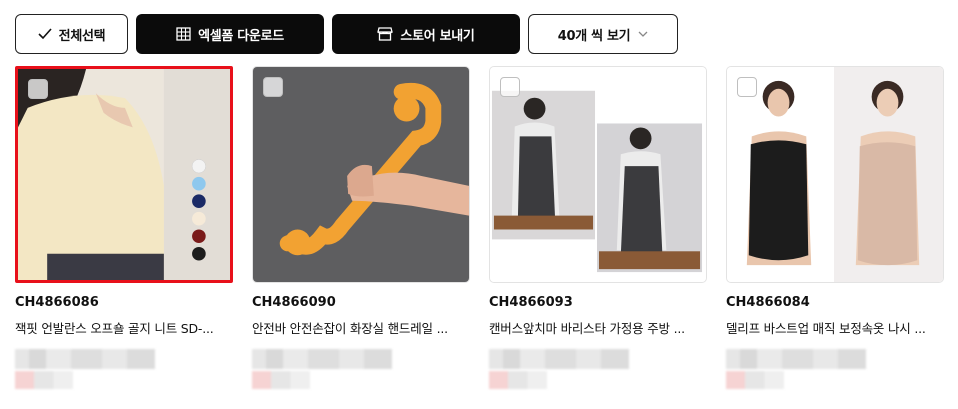  I want to click on toolbar: 전체선택 엑셀폼 다운로드 스토어 보내기 40개 씩 보기, so click(350, 34).